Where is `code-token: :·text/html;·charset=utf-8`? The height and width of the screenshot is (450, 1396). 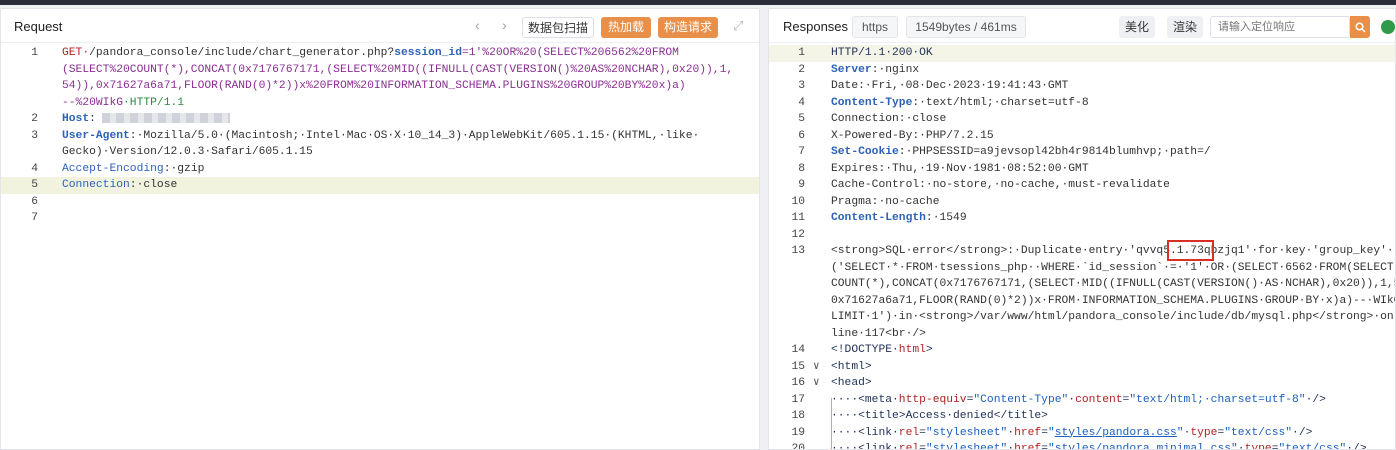
code-token: :·text/html;·charset=utf-8 is located at coordinates (1000, 102).